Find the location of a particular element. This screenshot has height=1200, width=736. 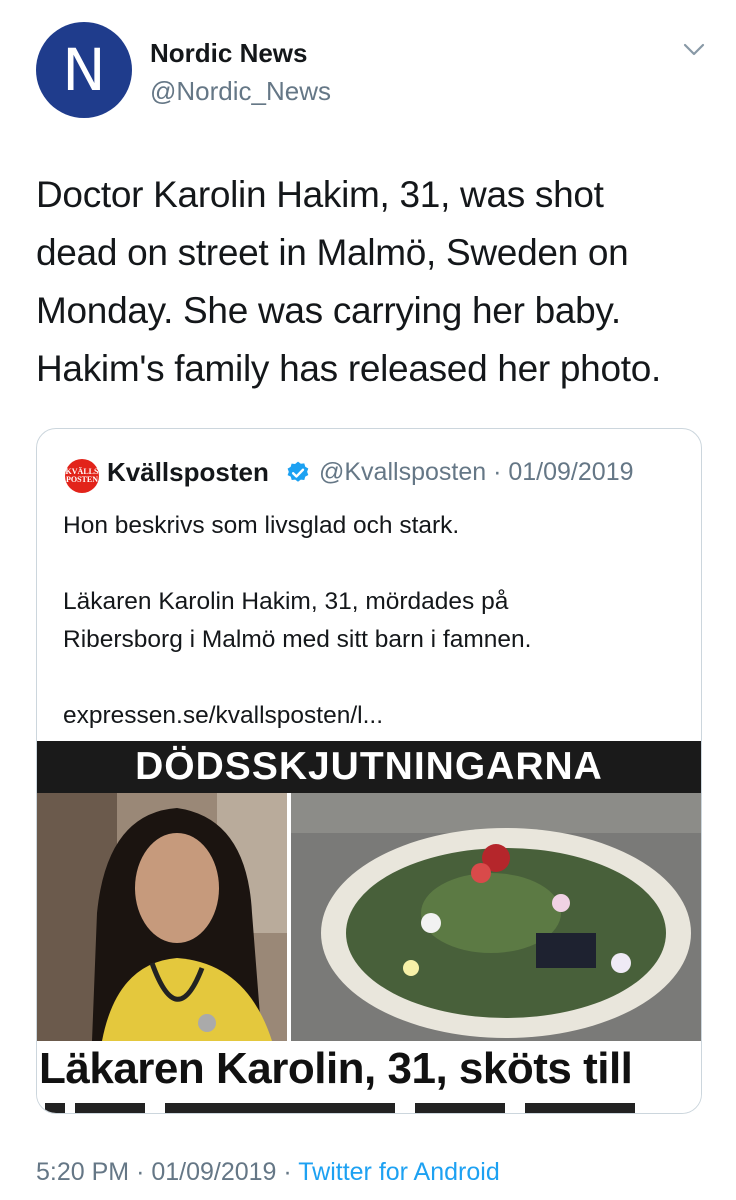

tweet-text-line: Doctor Karolin Hakim, 31, was shot is located at coordinates (320, 194).